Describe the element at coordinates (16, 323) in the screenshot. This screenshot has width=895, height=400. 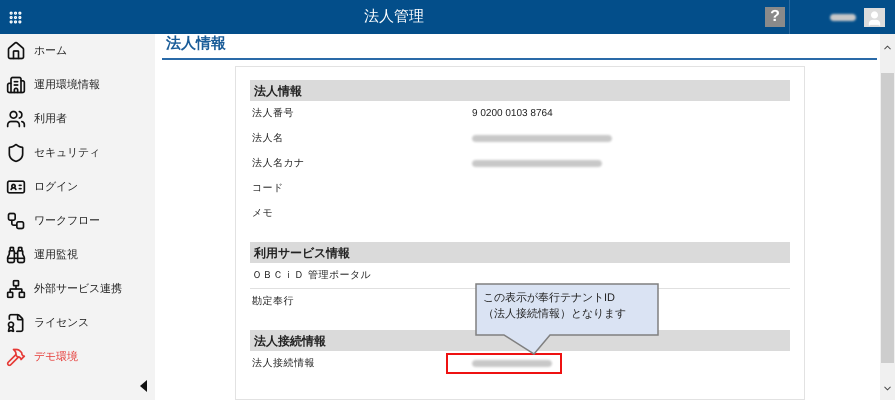
I see `certificate-icon` at that location.